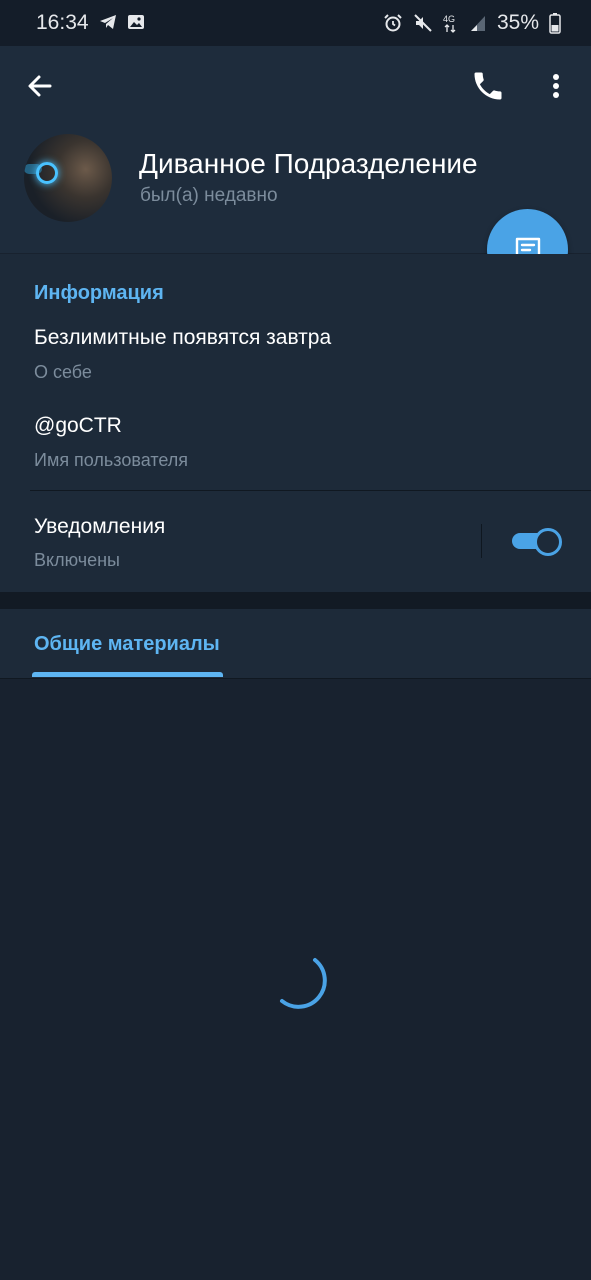 This screenshot has width=591, height=1280. I want to click on status-bar: 16:34 4G 35%, so click(295, 23).